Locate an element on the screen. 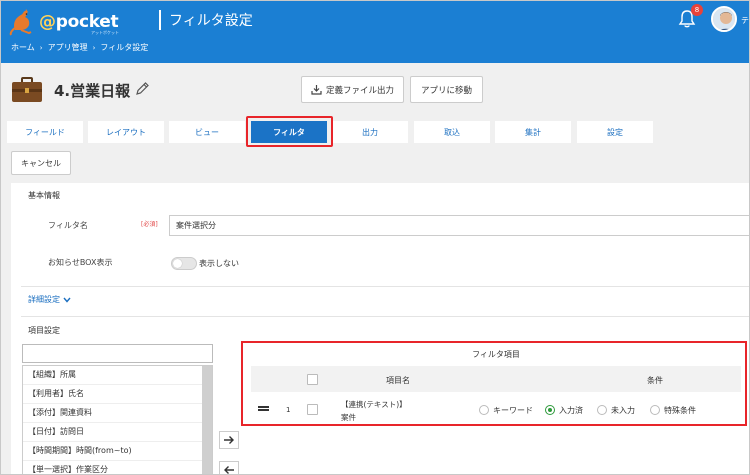  row-item-name: 案件 is located at coordinates (348, 417).